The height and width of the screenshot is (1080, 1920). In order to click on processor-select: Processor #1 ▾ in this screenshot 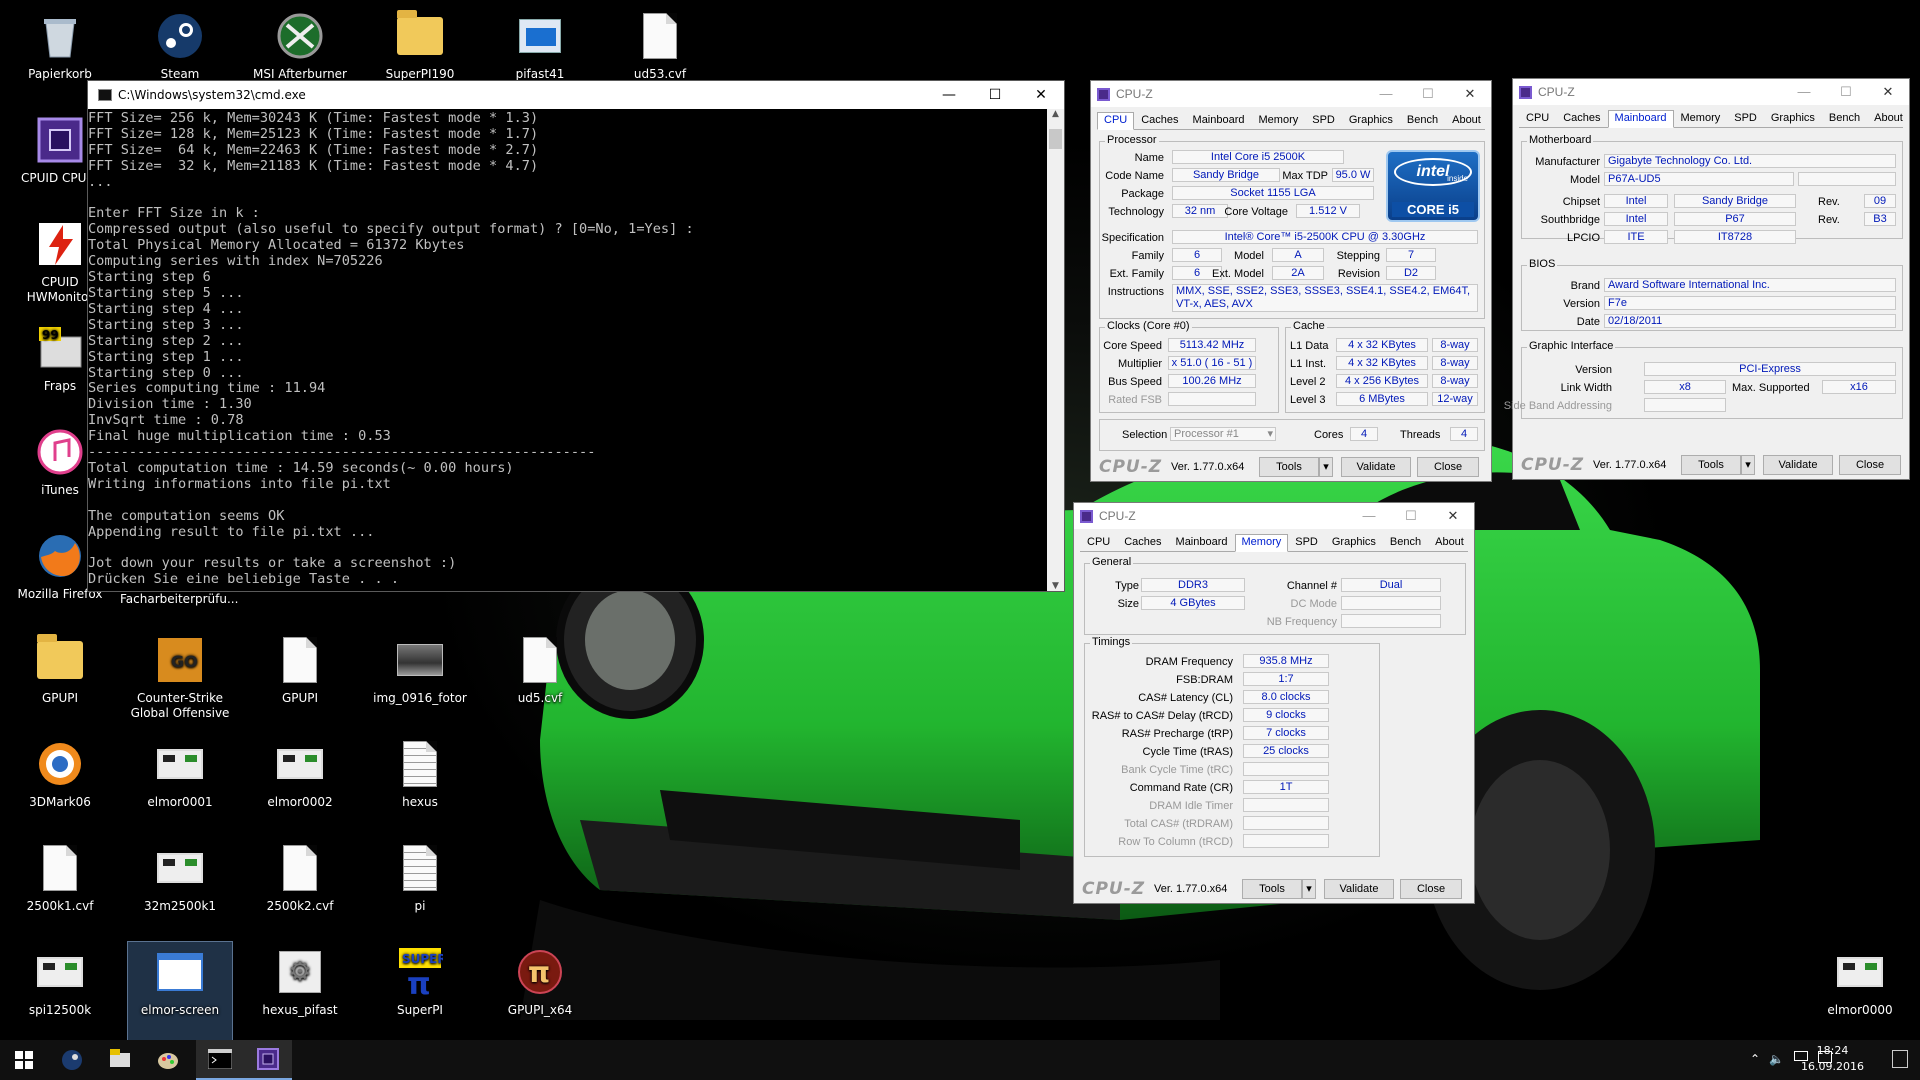, I will do `click(1223, 434)`.